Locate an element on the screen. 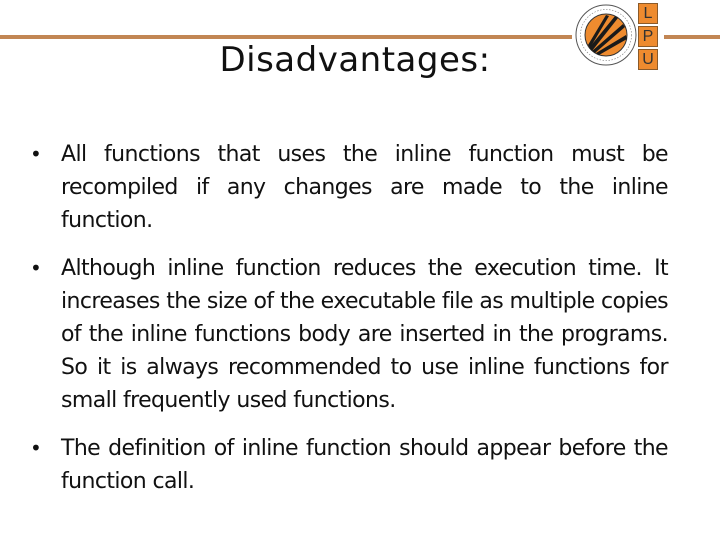 The width and height of the screenshot is (720, 540). header-rule-right is located at coordinates (692, 37).